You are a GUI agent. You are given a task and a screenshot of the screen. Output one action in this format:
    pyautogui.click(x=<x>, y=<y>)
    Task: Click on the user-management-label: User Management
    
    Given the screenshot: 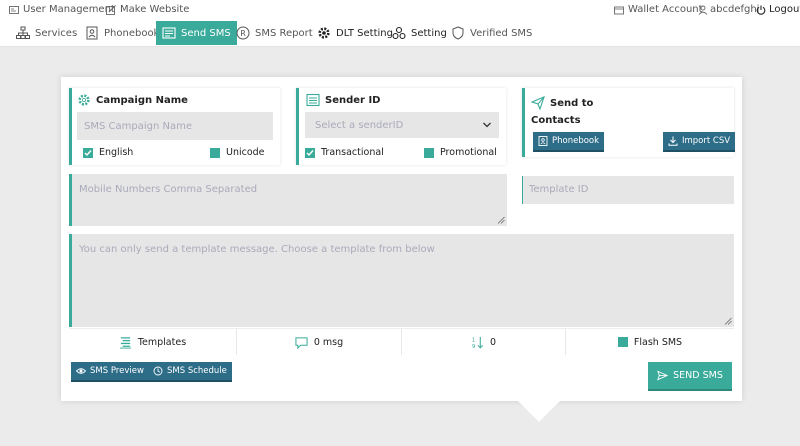 What is the action you would take?
    pyautogui.click(x=69, y=9)
    